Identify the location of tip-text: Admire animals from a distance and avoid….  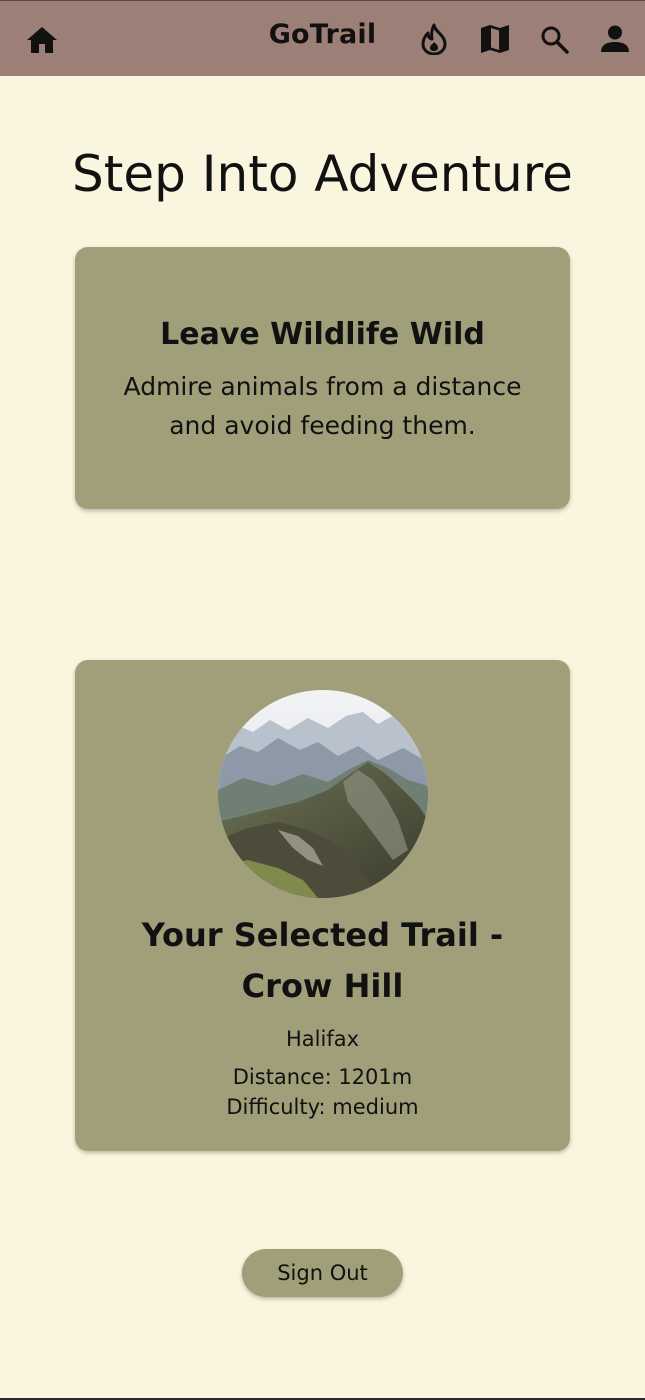
(322, 406).